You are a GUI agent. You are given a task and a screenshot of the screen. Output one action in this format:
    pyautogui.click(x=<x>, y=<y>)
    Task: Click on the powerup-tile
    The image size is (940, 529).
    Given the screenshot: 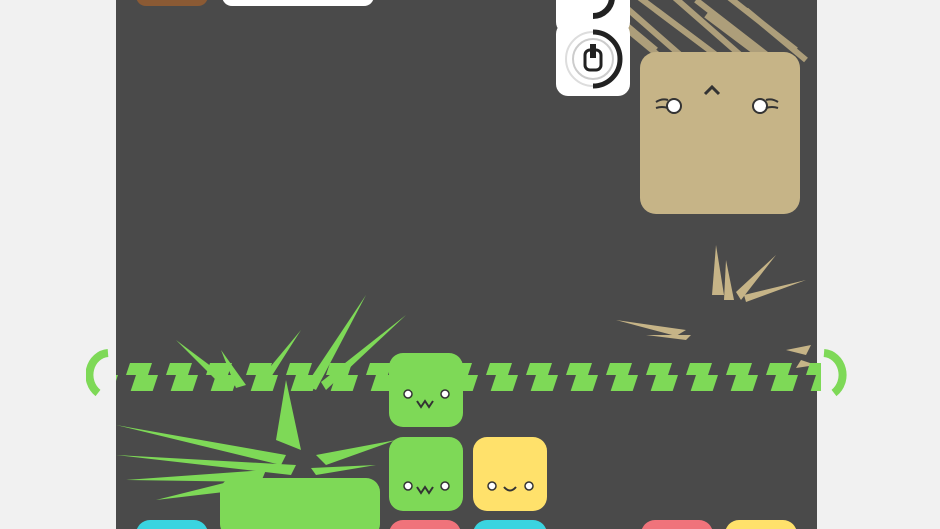 What is the action you would take?
    pyautogui.click(x=593, y=59)
    